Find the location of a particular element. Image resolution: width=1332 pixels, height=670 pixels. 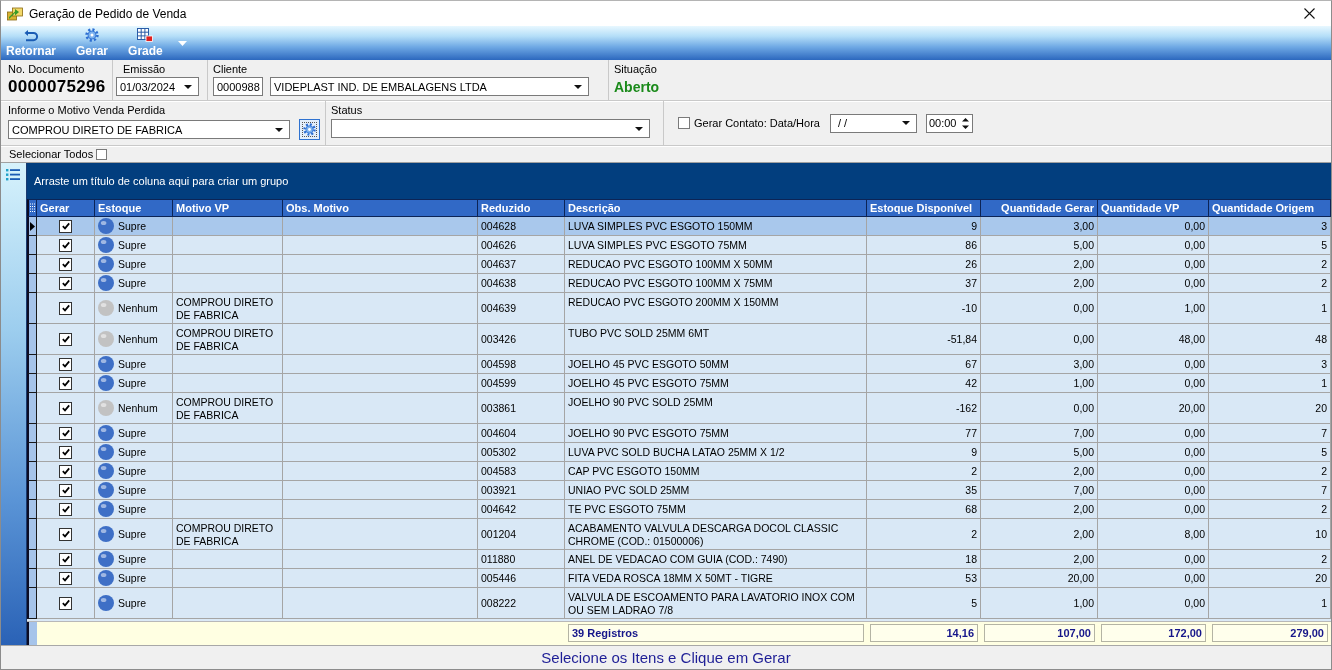

table-row: Supre 004604 JOELHO 90 PVC ESGOTO 75MM 77 7,00 0,00 7 is located at coordinates (679, 433).